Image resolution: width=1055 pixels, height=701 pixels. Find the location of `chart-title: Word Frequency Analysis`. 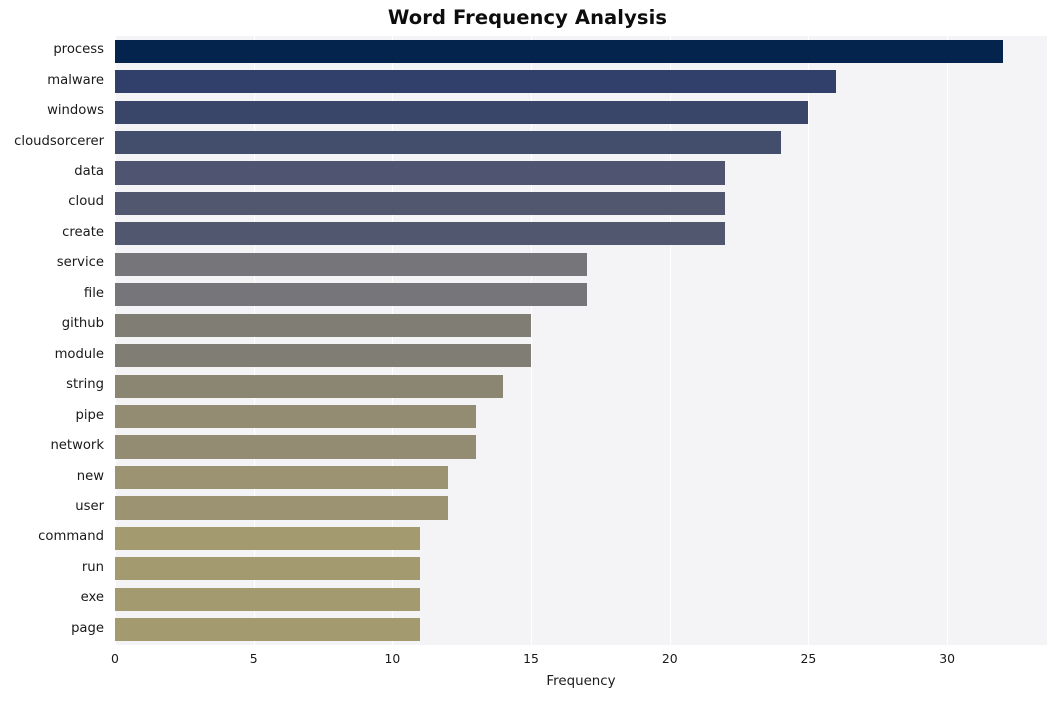

chart-title: Word Frequency Analysis is located at coordinates (527, 17).